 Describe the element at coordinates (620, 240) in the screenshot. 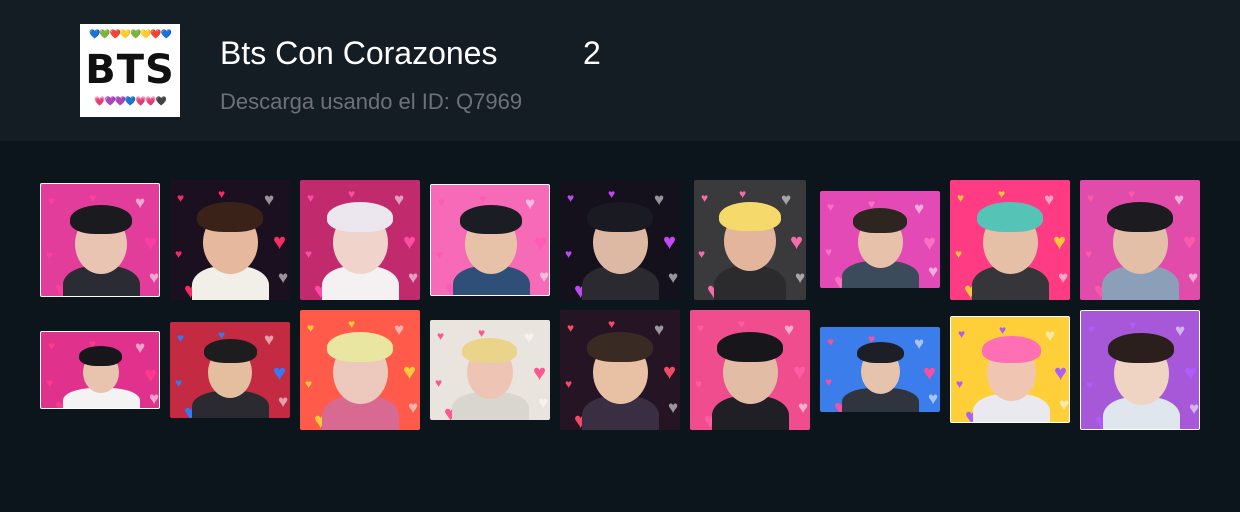

I see `sticker-5: ♥♥♥♥♥♥♥♥` at that location.